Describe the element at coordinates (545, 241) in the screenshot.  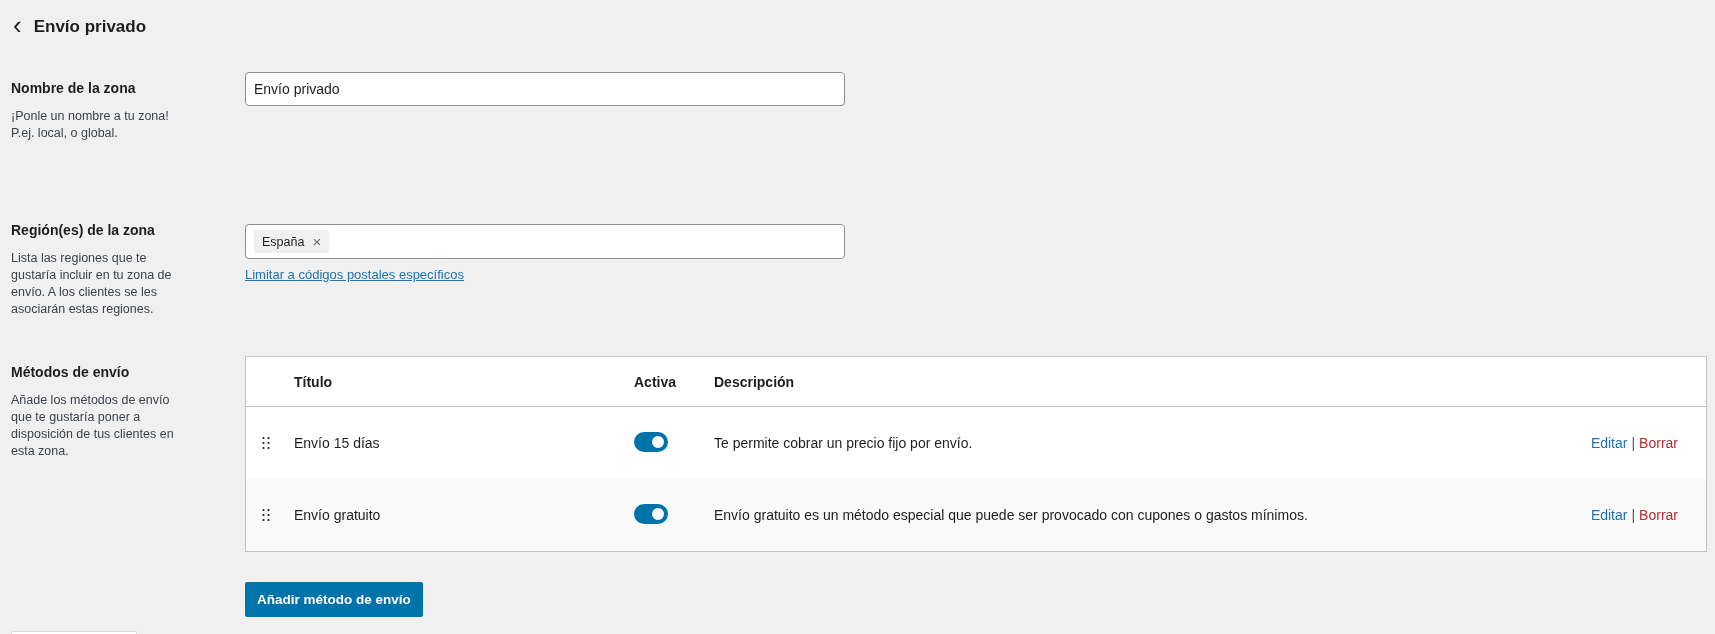
I see `regions-field: España ×` at that location.